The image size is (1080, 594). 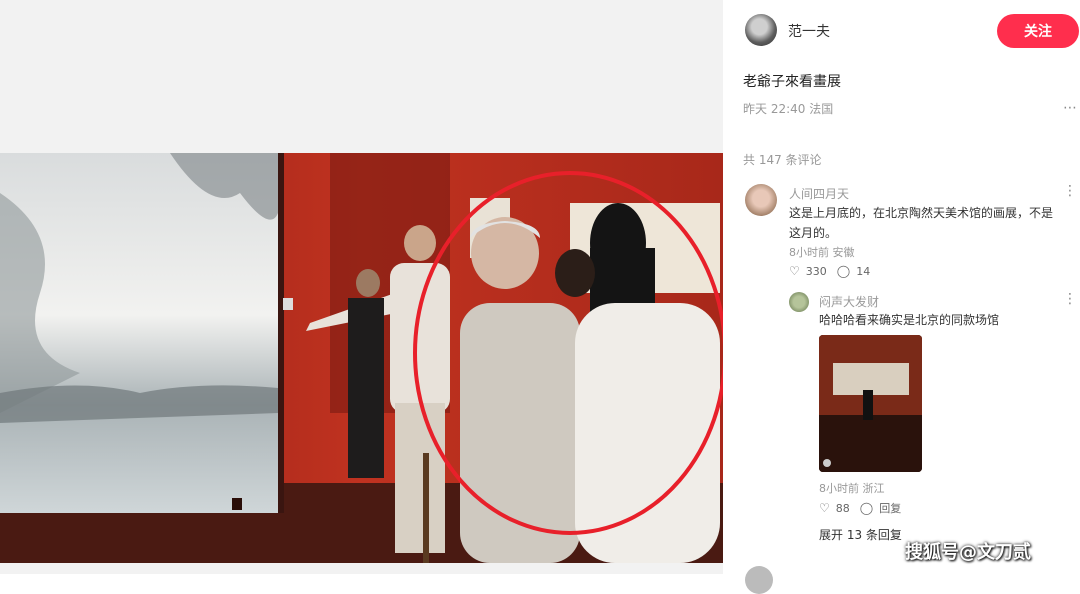 I want to click on next-comment-avatar, so click(x=759, y=580).